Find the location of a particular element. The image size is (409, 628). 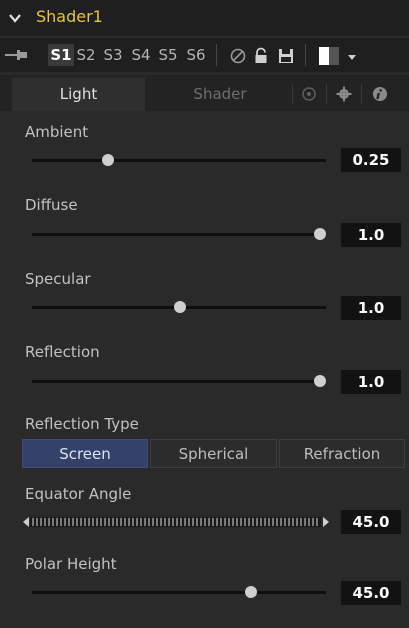

tab-light: Light is located at coordinates (78, 94).